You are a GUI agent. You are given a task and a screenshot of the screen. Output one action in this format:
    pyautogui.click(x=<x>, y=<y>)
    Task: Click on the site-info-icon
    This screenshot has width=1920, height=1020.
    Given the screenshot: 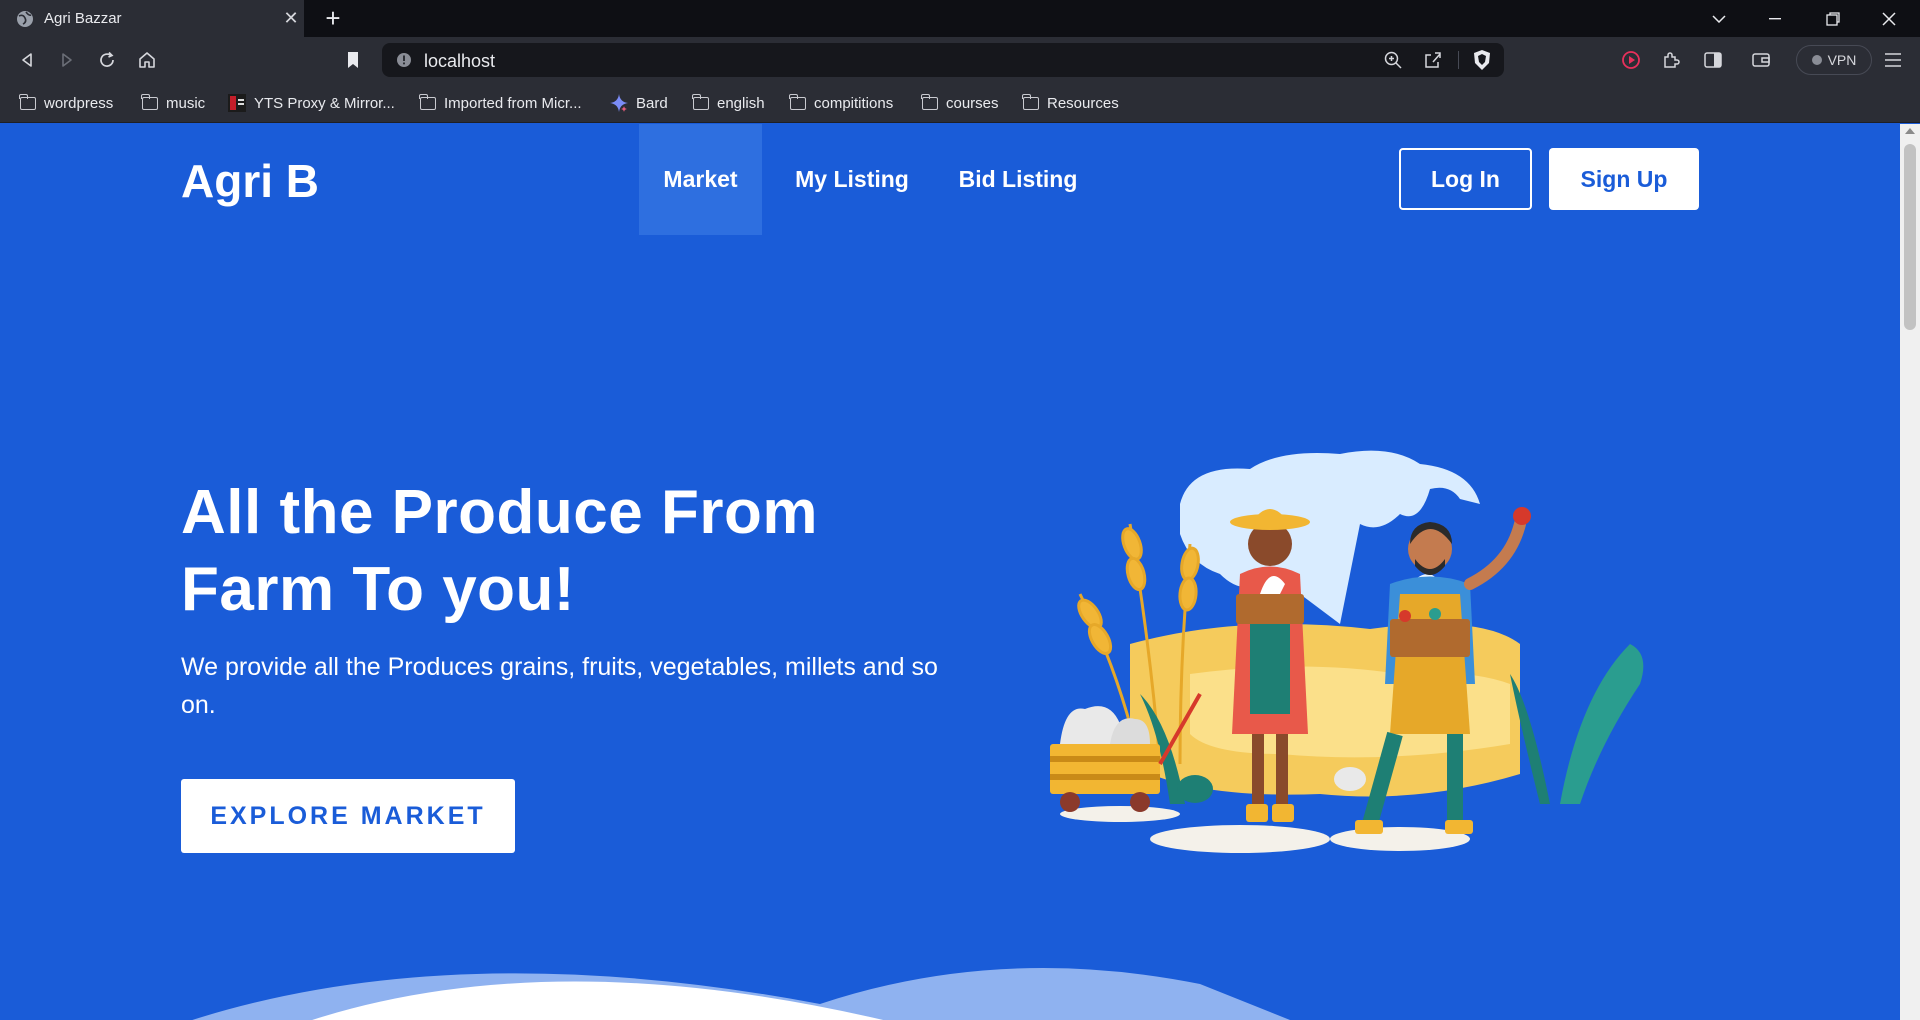 What is the action you would take?
    pyautogui.click(x=404, y=60)
    